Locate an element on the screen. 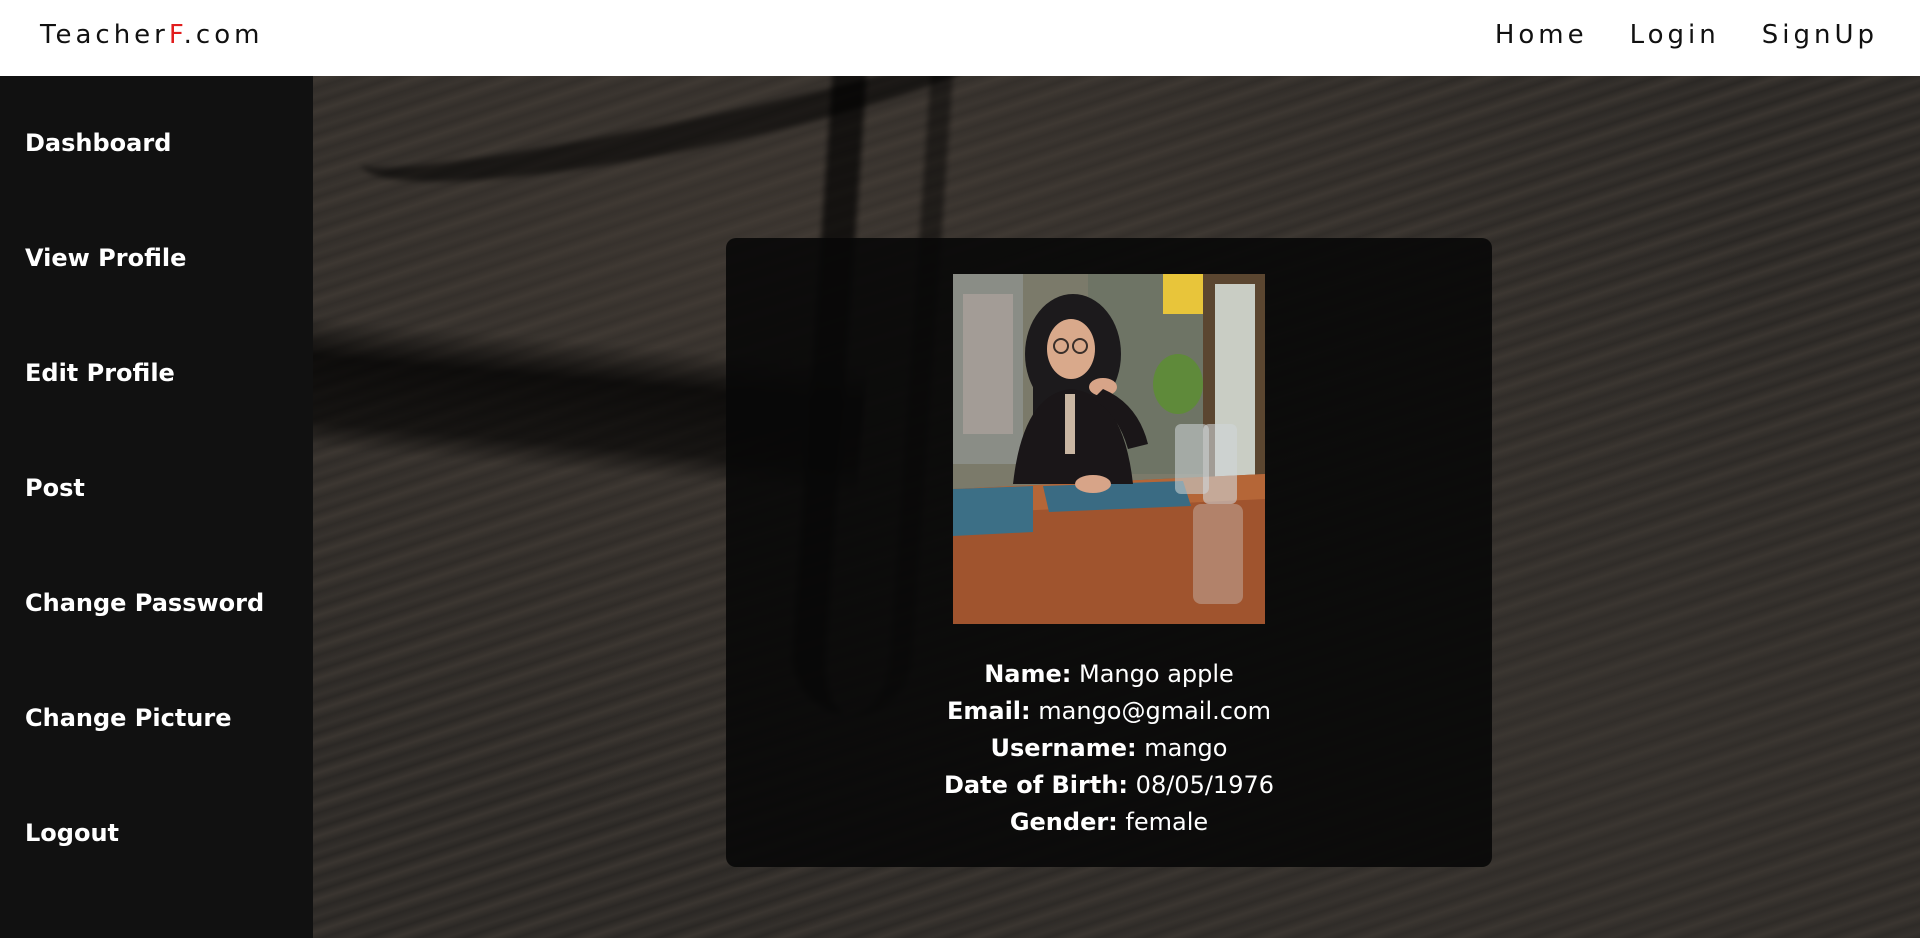 This screenshot has width=1920, height=938. brand-accent: F is located at coordinates (176, 35).